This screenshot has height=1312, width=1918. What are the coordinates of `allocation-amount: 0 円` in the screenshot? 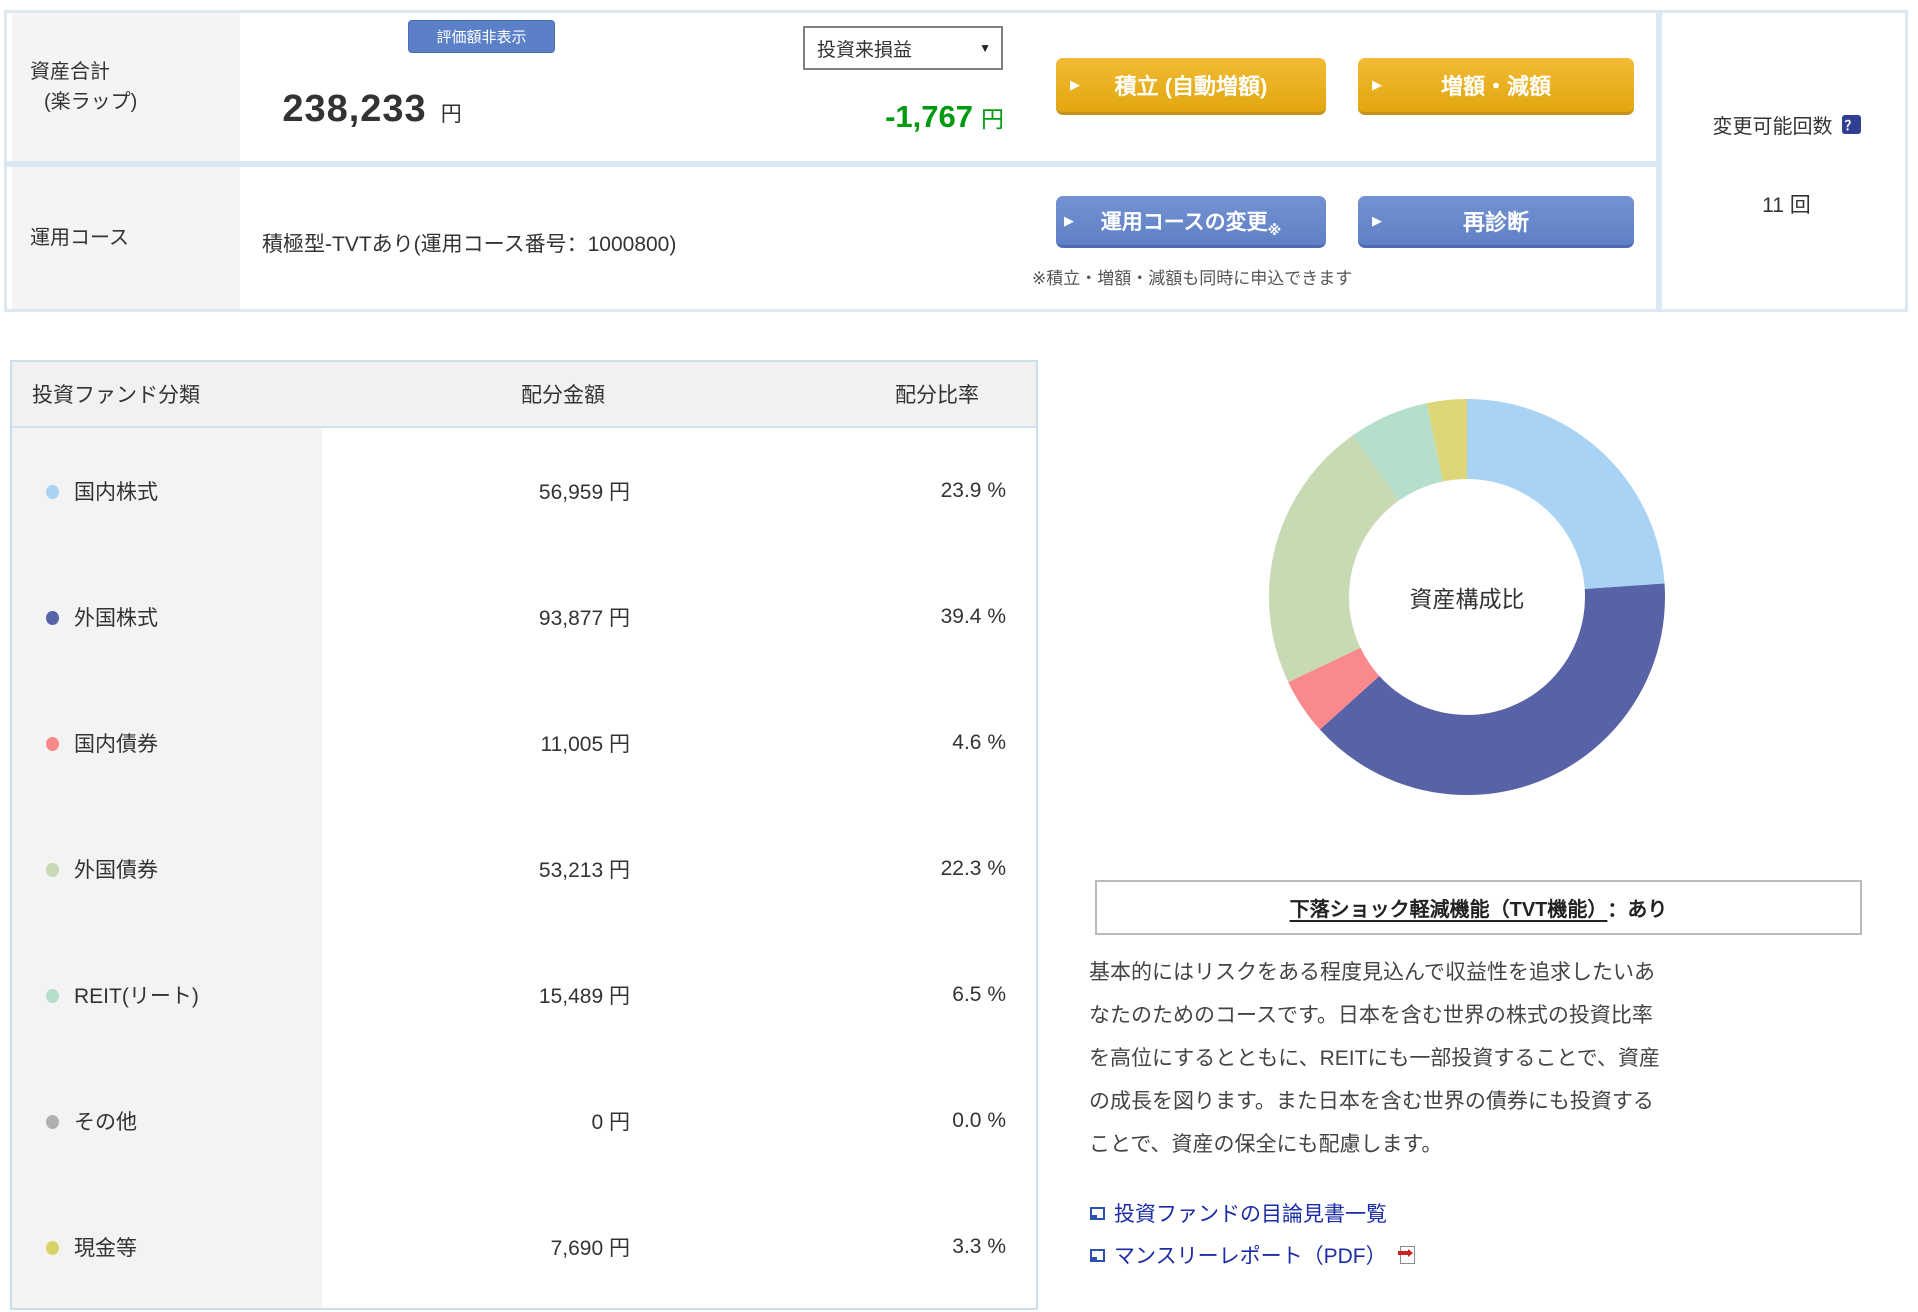 It's located at (610, 1122).